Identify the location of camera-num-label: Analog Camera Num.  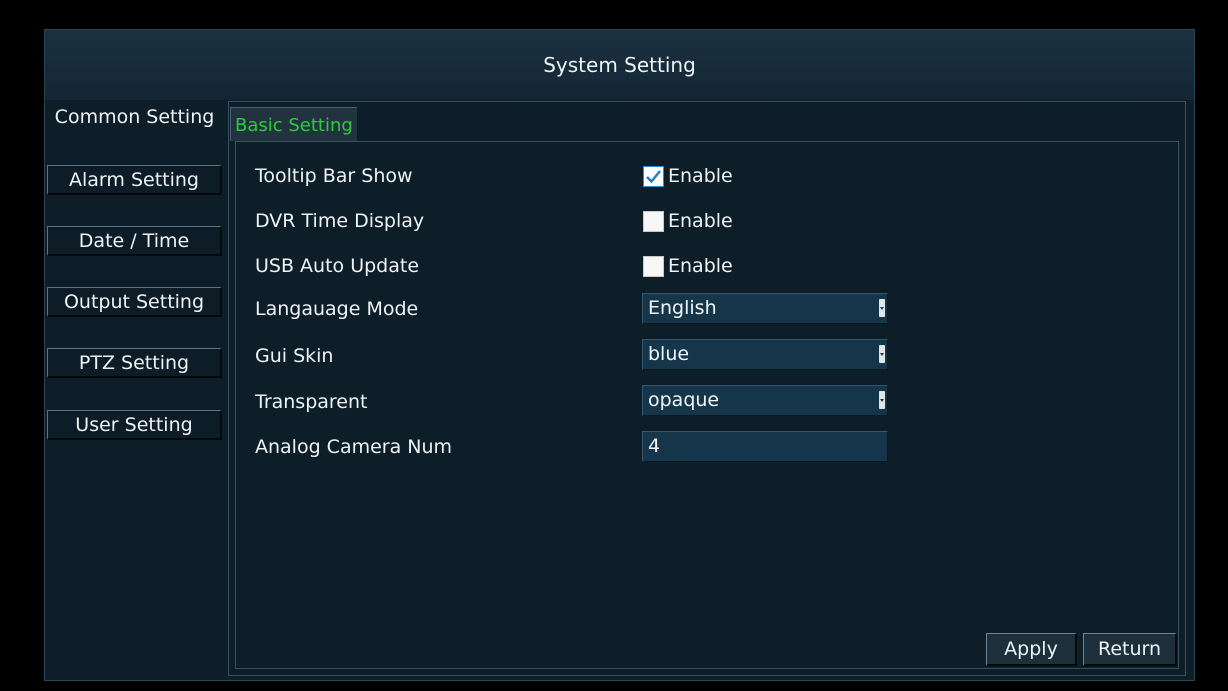
(354, 447).